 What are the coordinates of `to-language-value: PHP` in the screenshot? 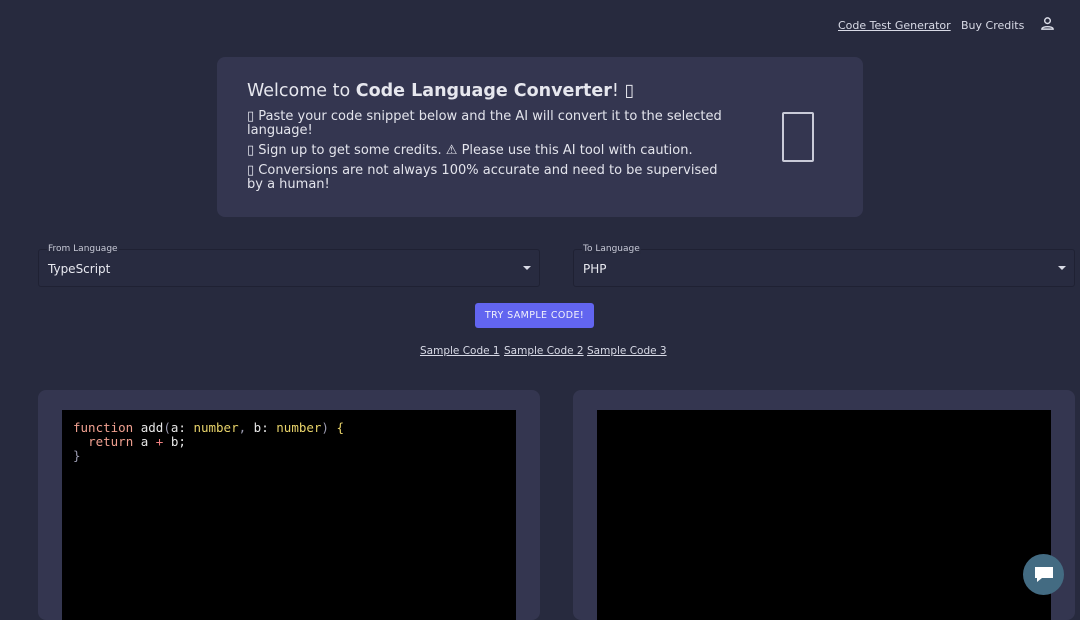 It's located at (595, 269).